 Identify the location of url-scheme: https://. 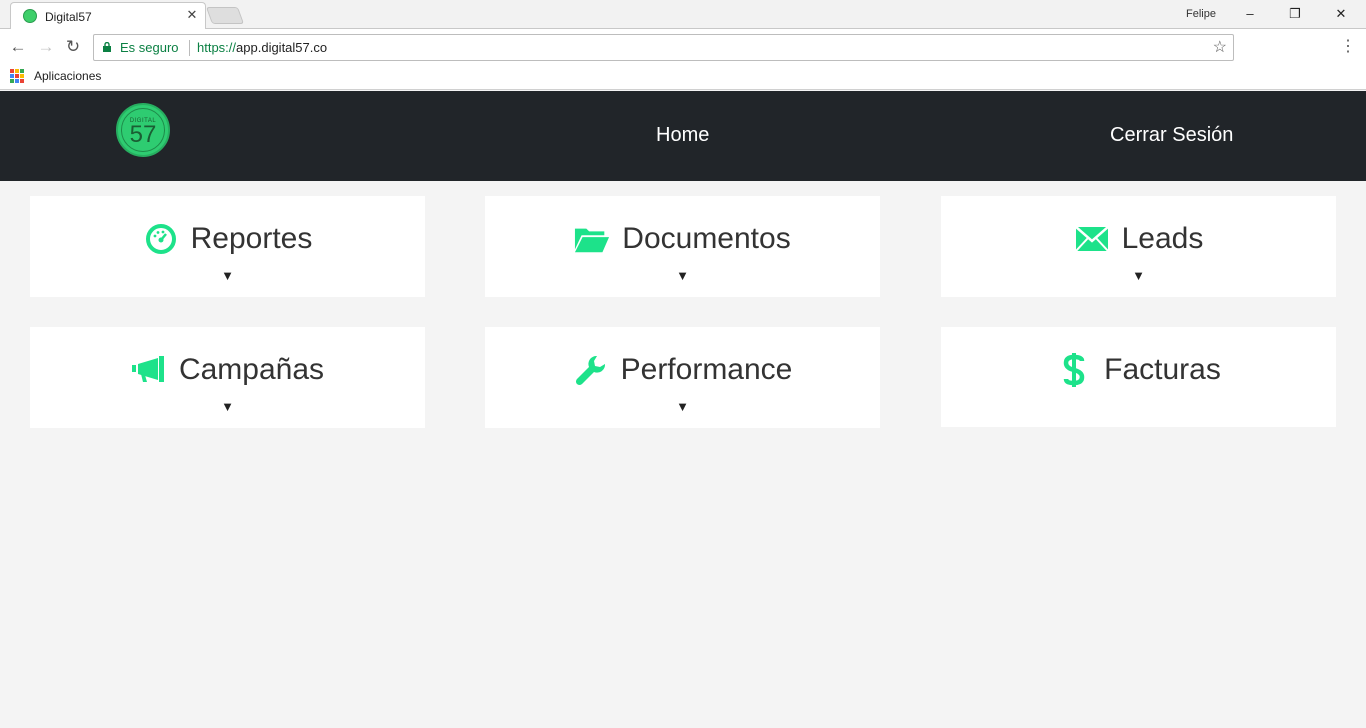
(217, 47).